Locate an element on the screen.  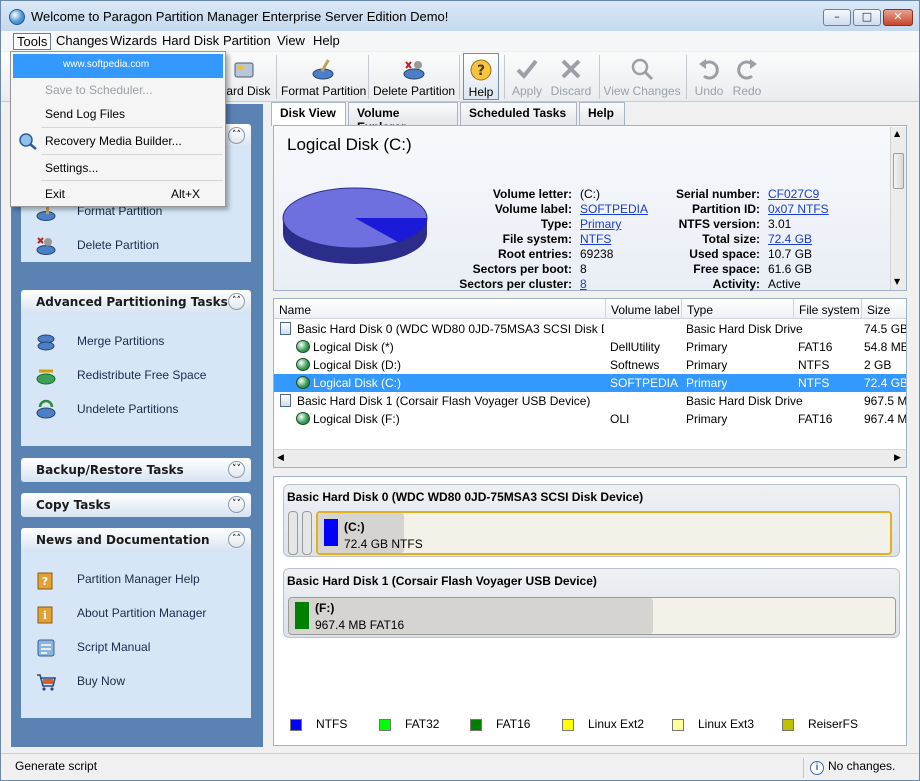
panel-header-backup-restore: Backup/Restore Tasks ˅˅ is located at coordinates (136, 470).